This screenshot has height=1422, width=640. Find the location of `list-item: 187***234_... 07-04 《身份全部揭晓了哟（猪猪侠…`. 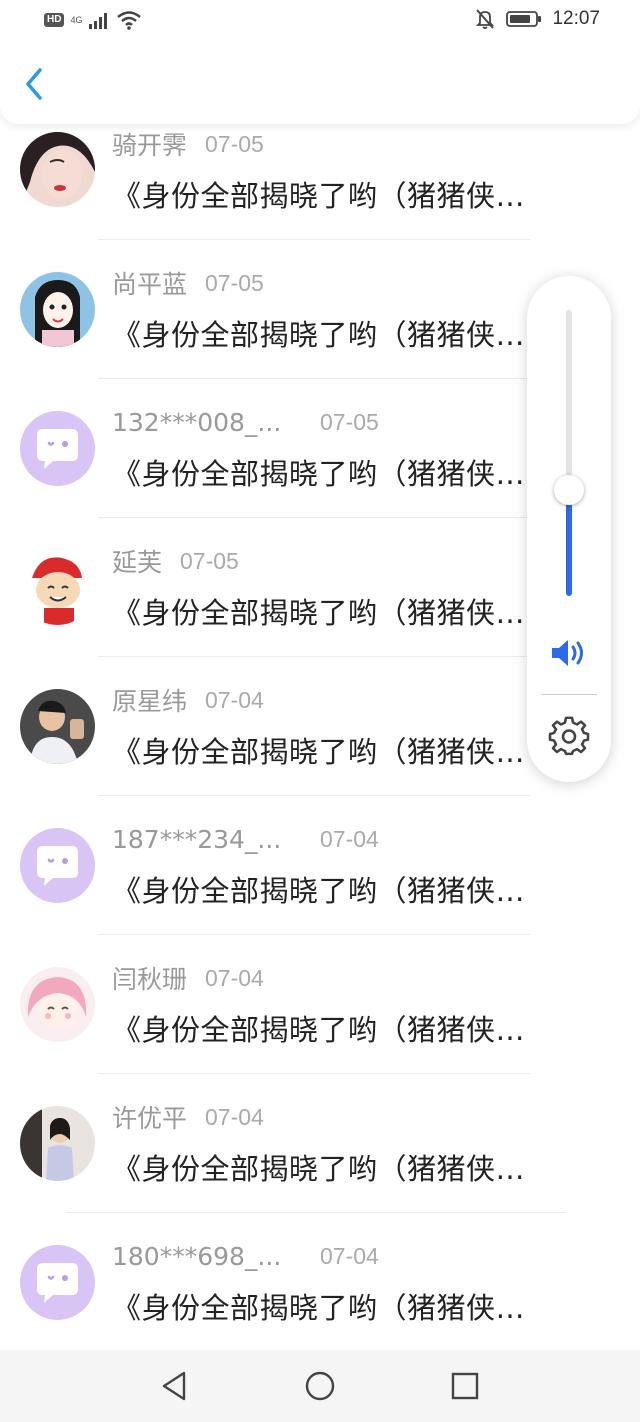

list-item: 187***234_... 07-04 《身份全部揭晓了哟（猪猪侠… is located at coordinates (320, 865).